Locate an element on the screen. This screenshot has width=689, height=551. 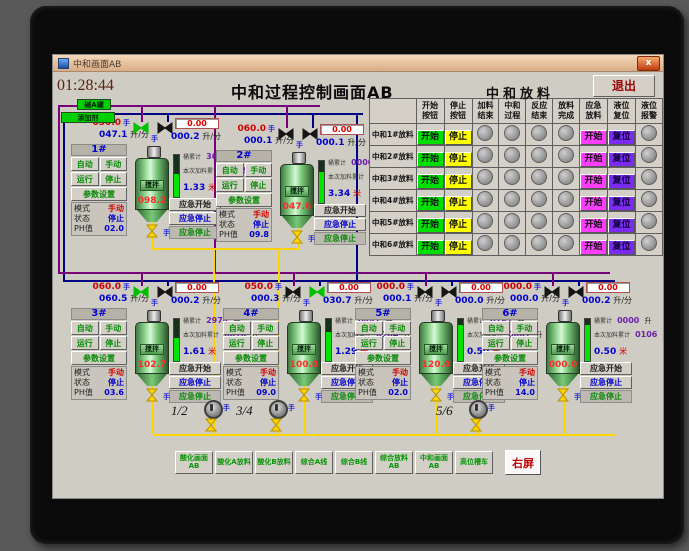
nav-button: 综合放料AB is located at coordinates (394, 462).